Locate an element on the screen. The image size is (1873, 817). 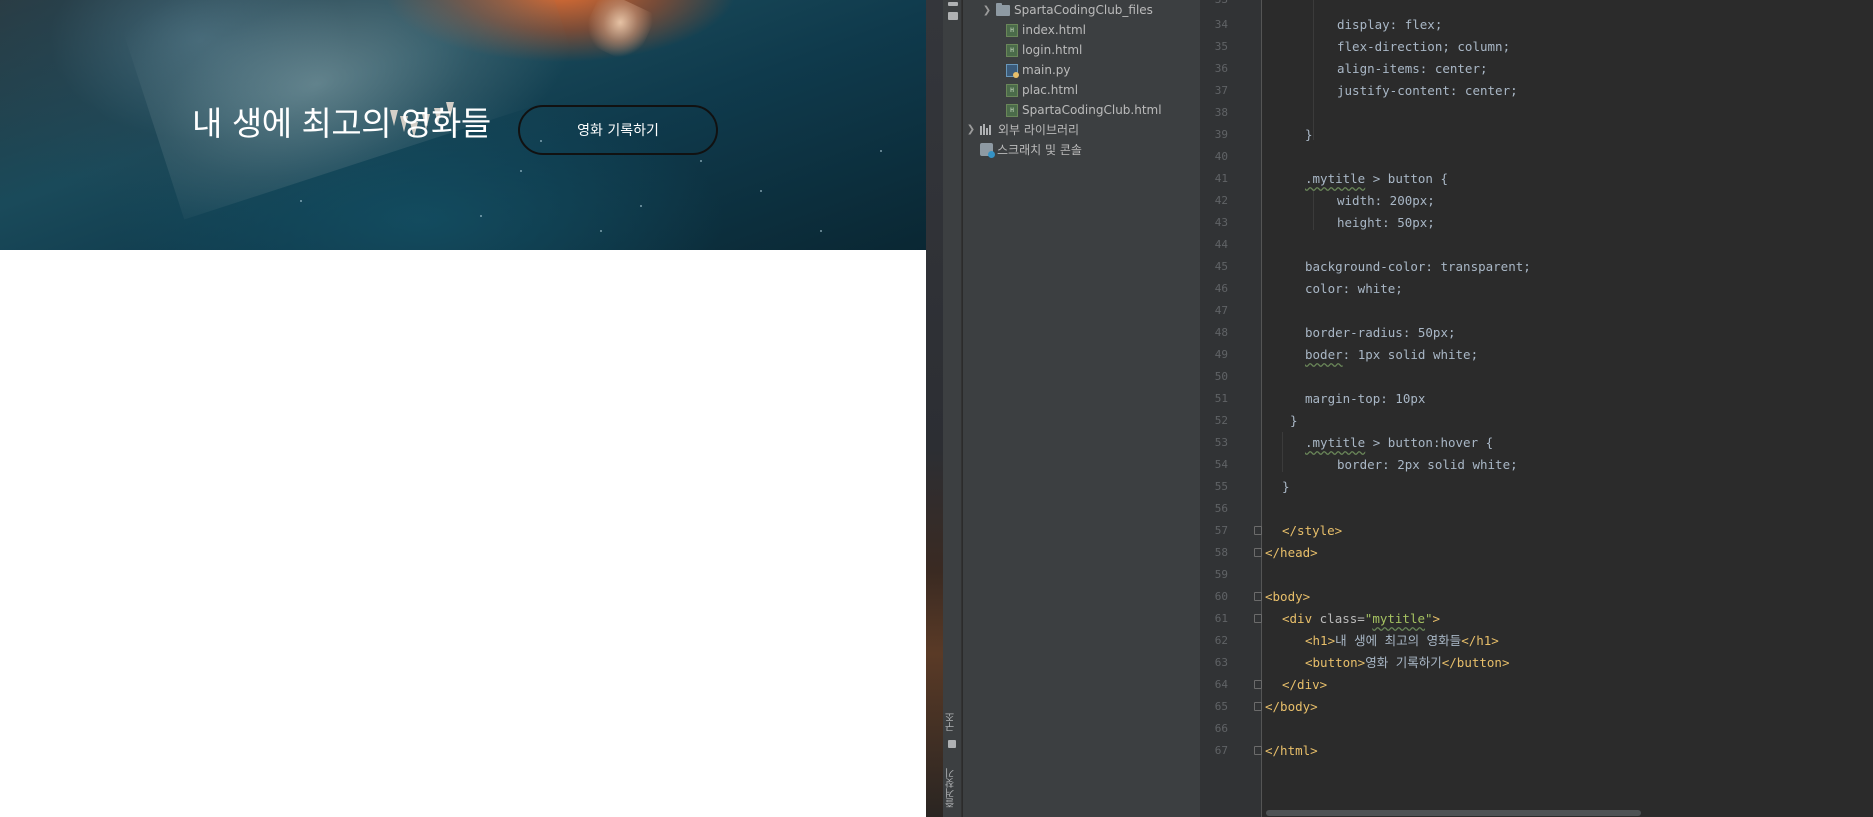
code-line: color: white; is located at coordinates (1354, 288).